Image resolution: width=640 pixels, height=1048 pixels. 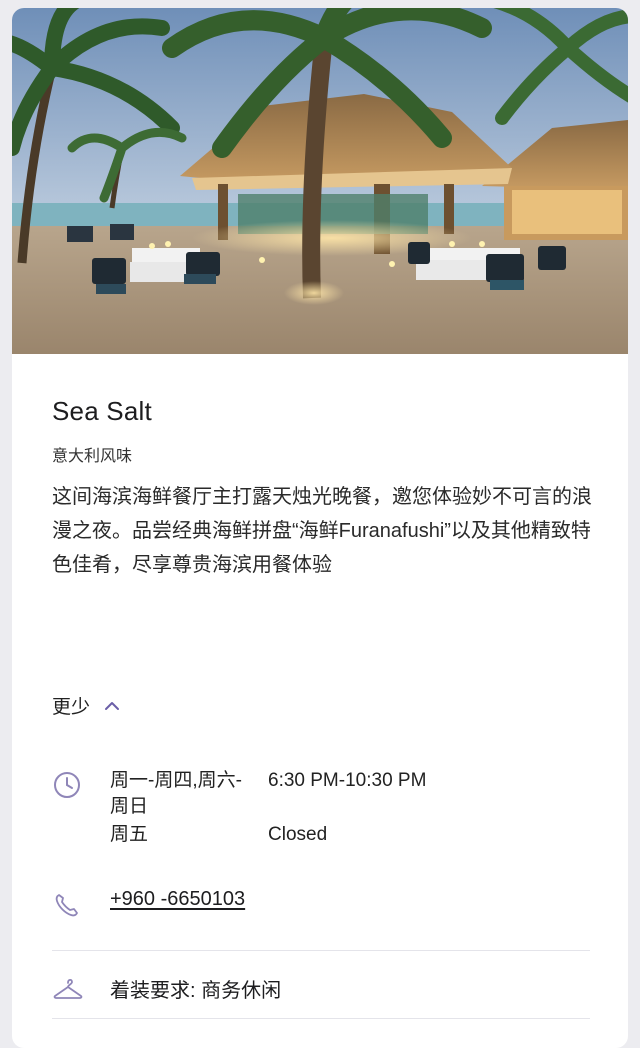 What do you see at coordinates (68, 991) in the screenshot?
I see `hanger-icon` at bounding box center [68, 991].